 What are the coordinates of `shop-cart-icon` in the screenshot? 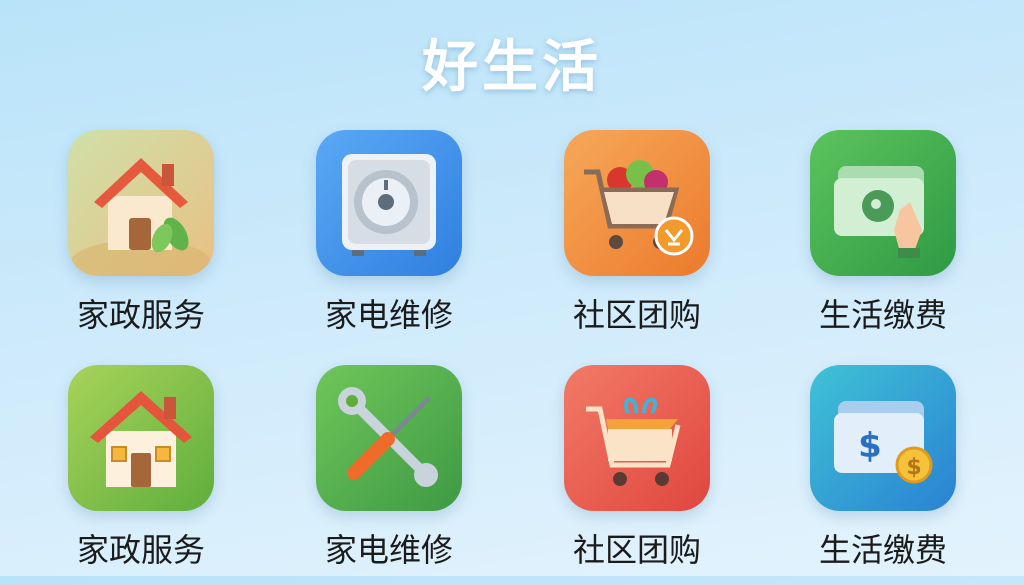 It's located at (637, 438).